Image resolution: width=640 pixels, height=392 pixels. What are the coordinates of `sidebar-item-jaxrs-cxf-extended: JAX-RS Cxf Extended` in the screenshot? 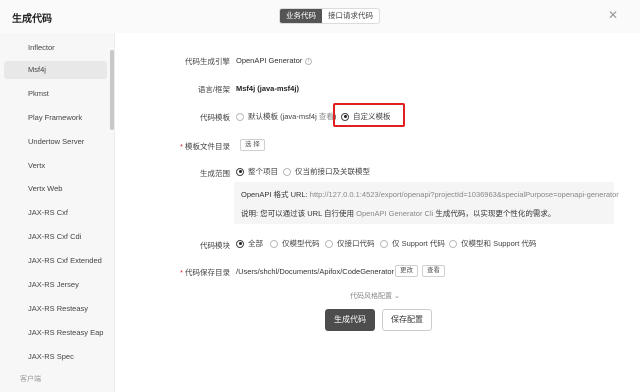 It's located at (55, 261).